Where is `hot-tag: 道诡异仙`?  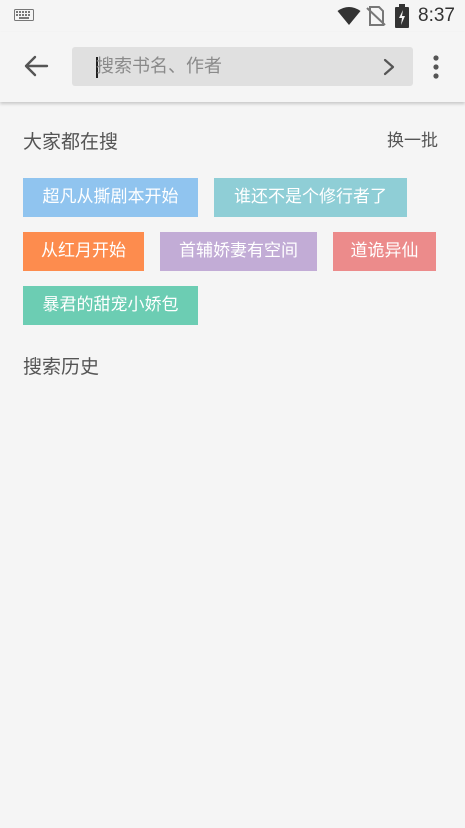 hot-tag: 道诡异仙 is located at coordinates (384, 251).